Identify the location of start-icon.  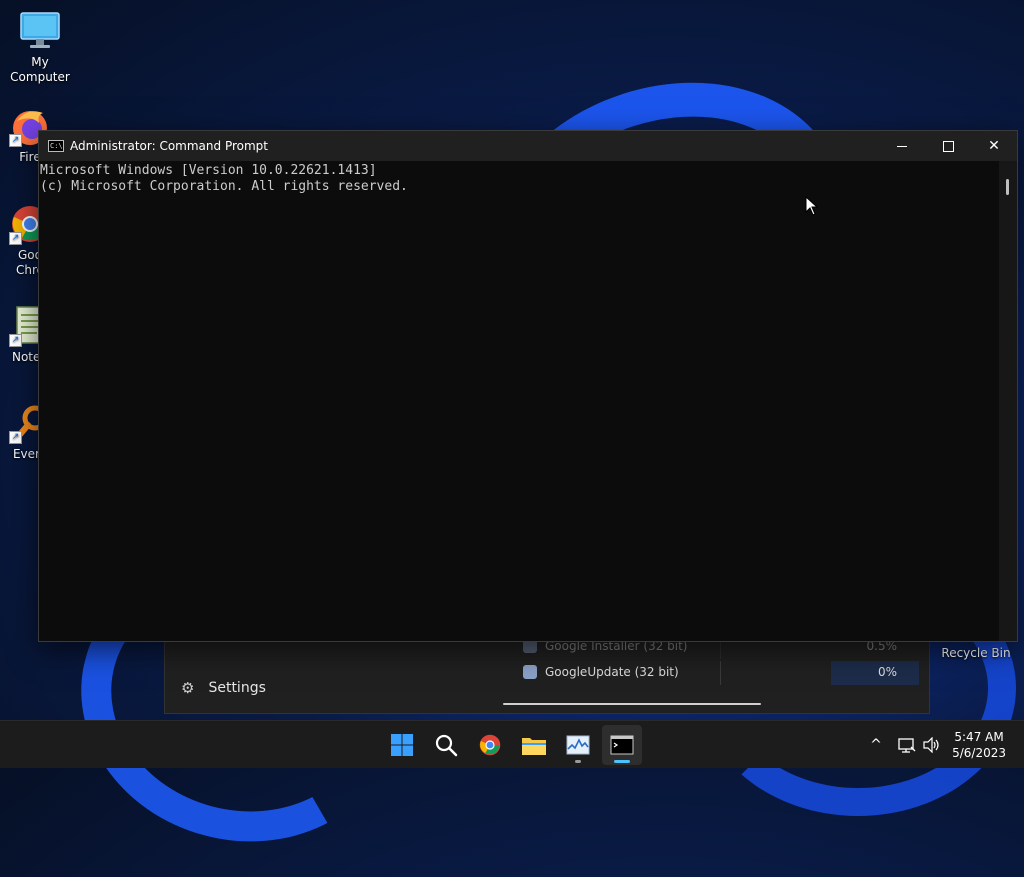
(402, 745).